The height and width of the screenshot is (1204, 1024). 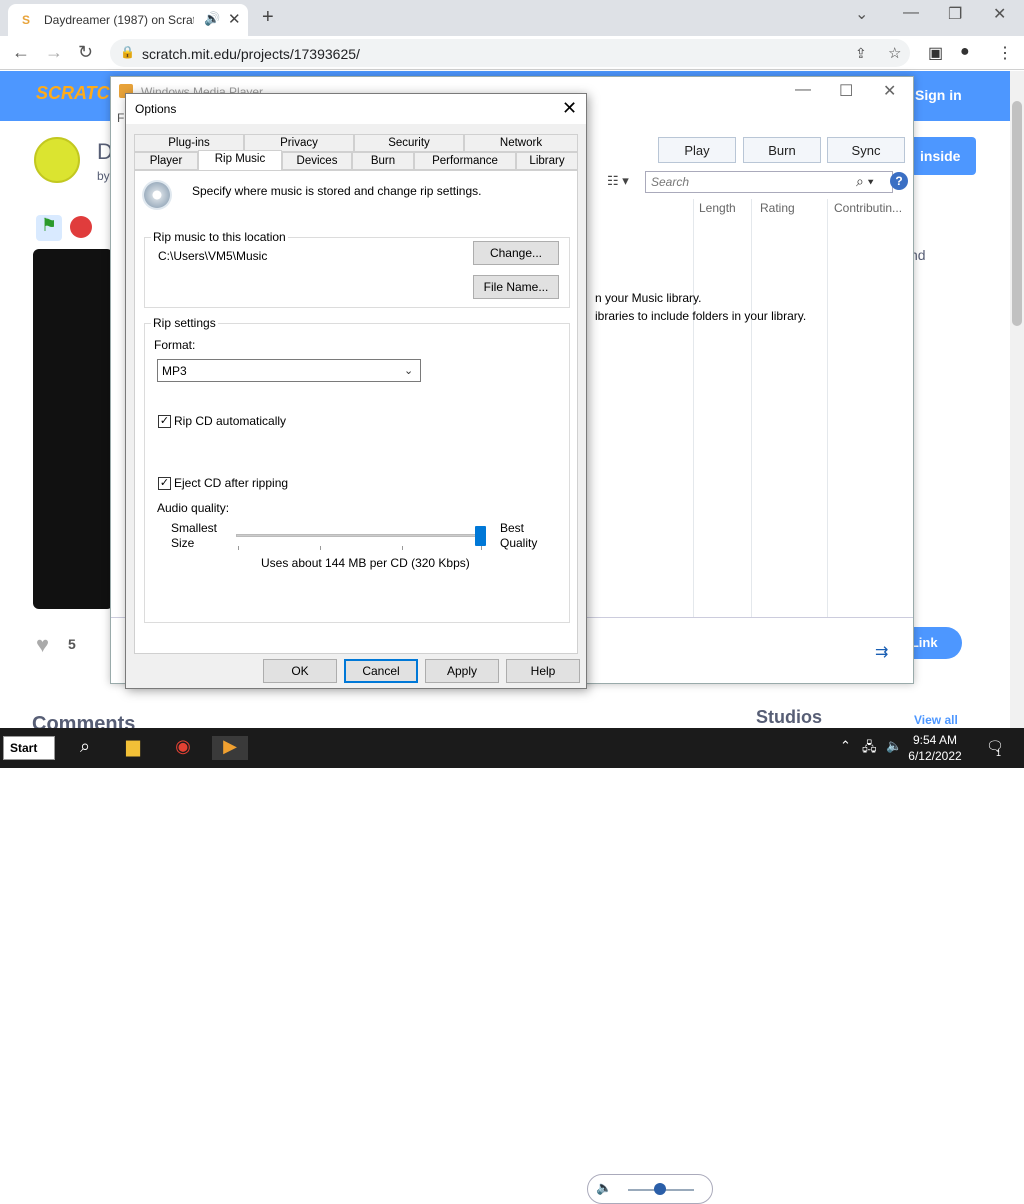 I want to click on minimize-button: —, so click(x=911, y=13).